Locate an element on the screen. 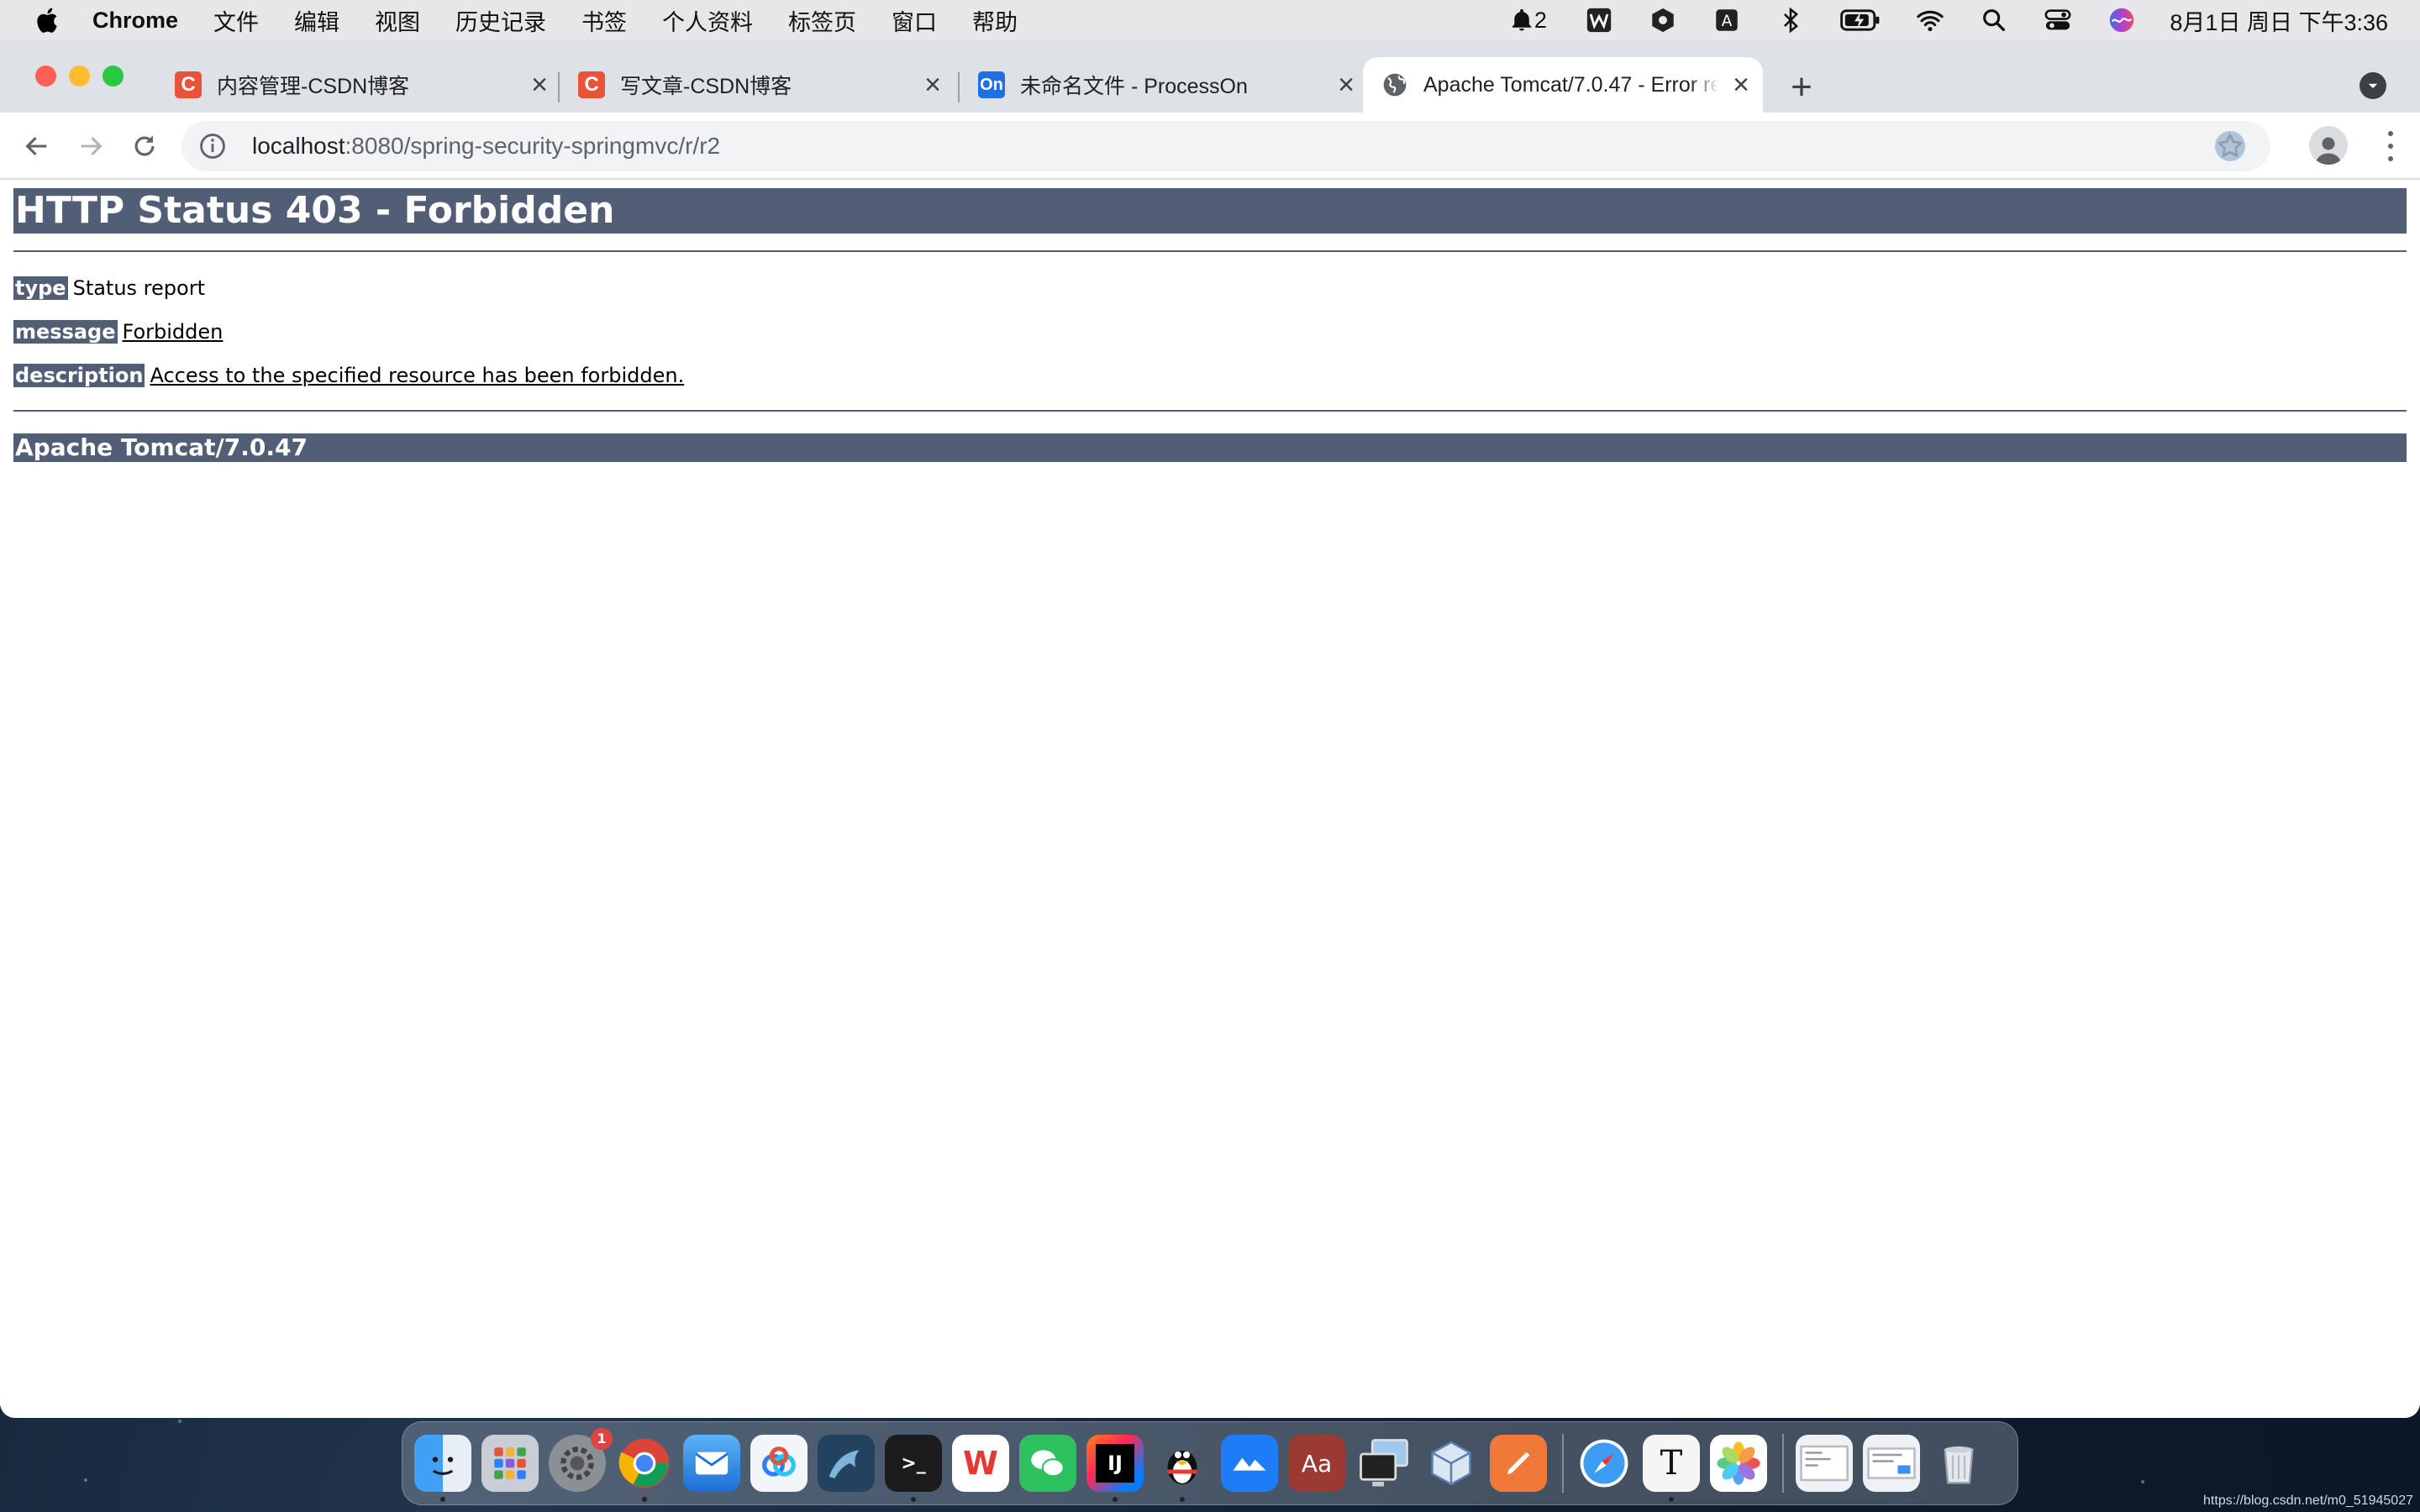  message-row: message Forbidden is located at coordinates (118, 331).